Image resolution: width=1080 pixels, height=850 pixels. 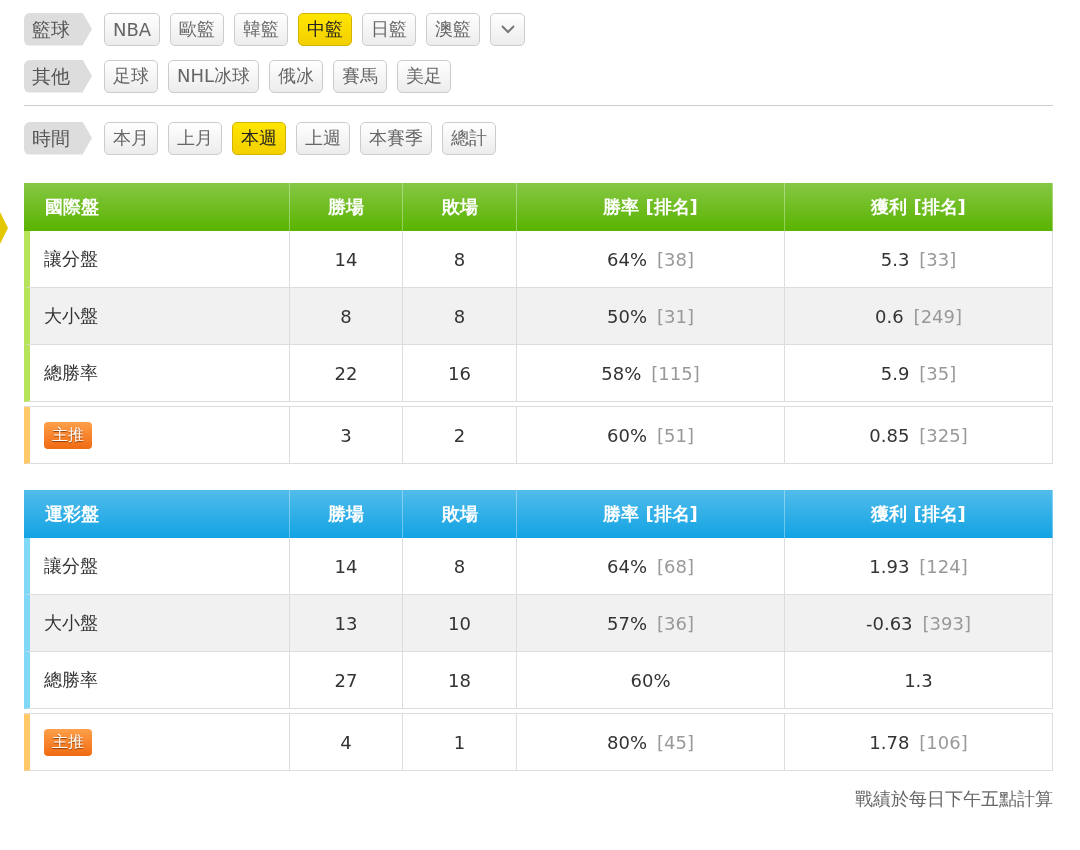 What do you see at coordinates (58, 76) in the screenshot?
I see `filter-label: 其他` at bounding box center [58, 76].